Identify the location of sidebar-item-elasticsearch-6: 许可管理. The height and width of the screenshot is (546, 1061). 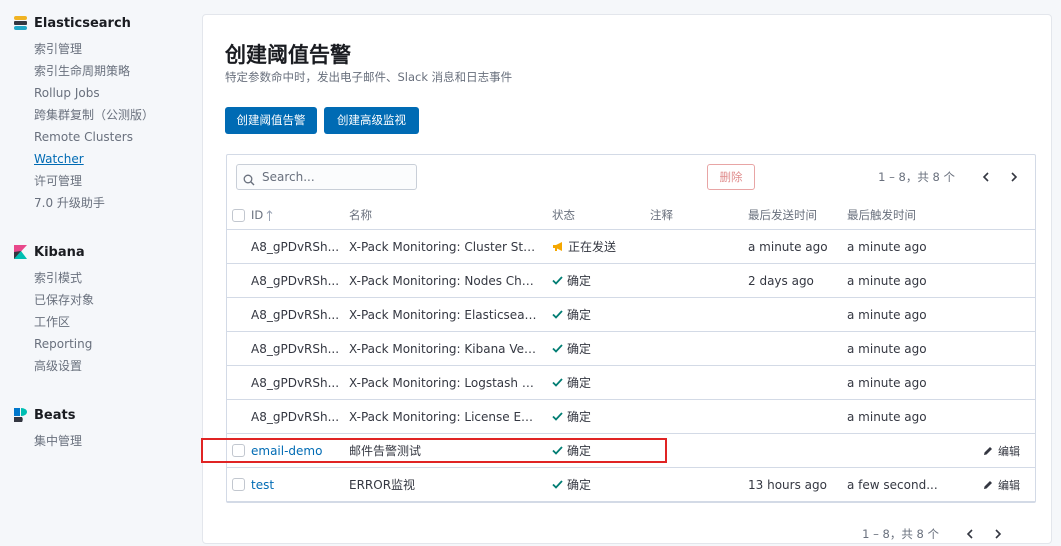
(114, 181).